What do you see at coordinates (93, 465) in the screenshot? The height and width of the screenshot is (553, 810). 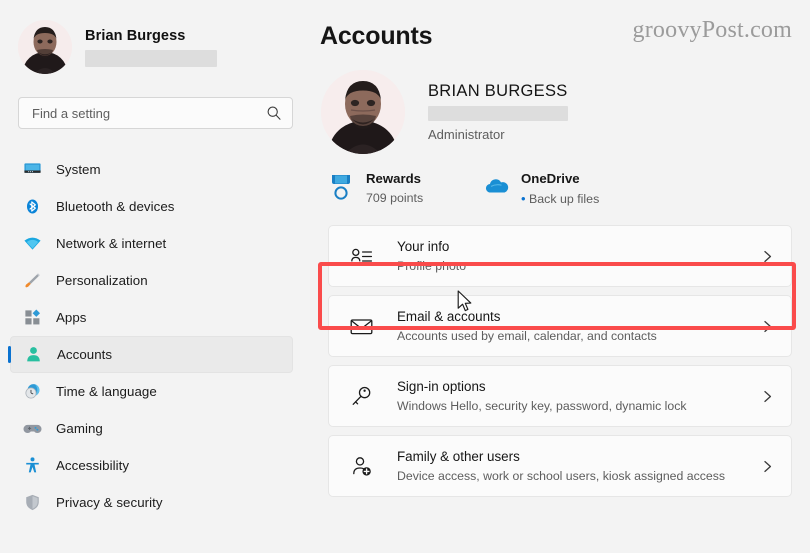 I see `sidebar-item-label: Accessibility` at bounding box center [93, 465].